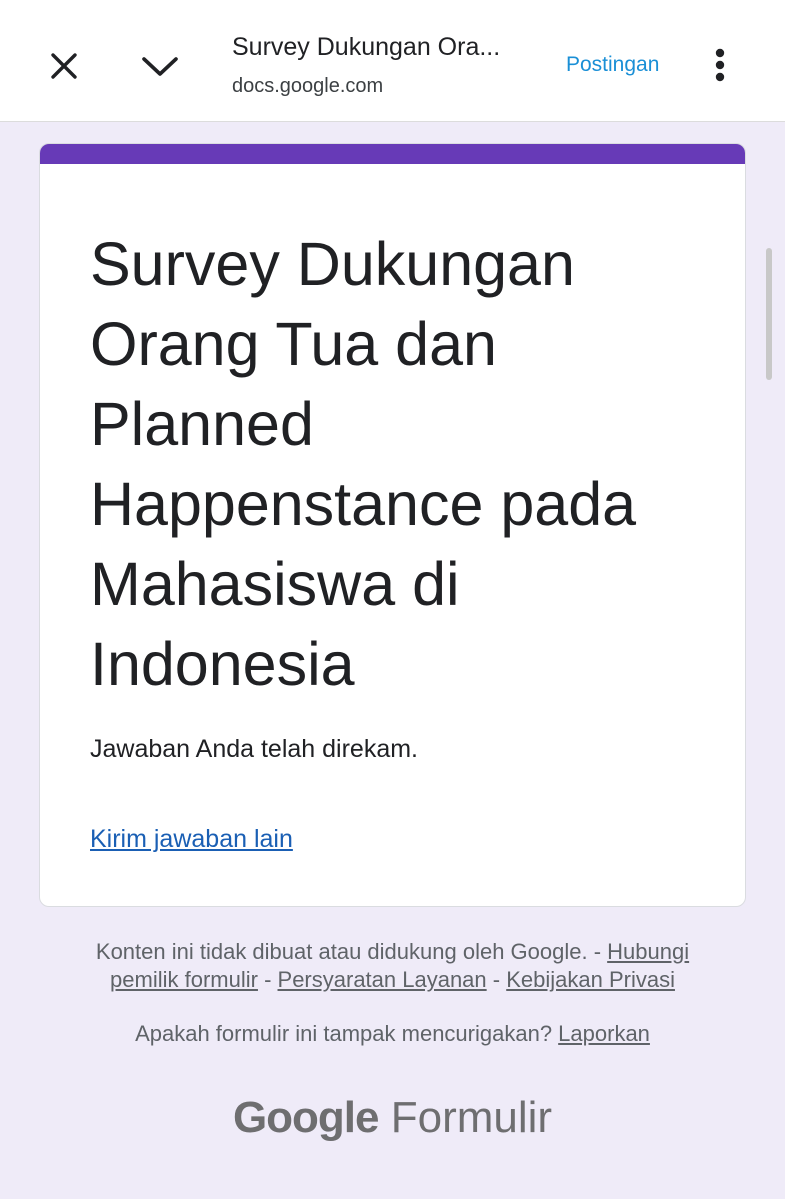 The width and height of the screenshot is (785, 1199). I want to click on more-vert-icon, so click(720, 65).